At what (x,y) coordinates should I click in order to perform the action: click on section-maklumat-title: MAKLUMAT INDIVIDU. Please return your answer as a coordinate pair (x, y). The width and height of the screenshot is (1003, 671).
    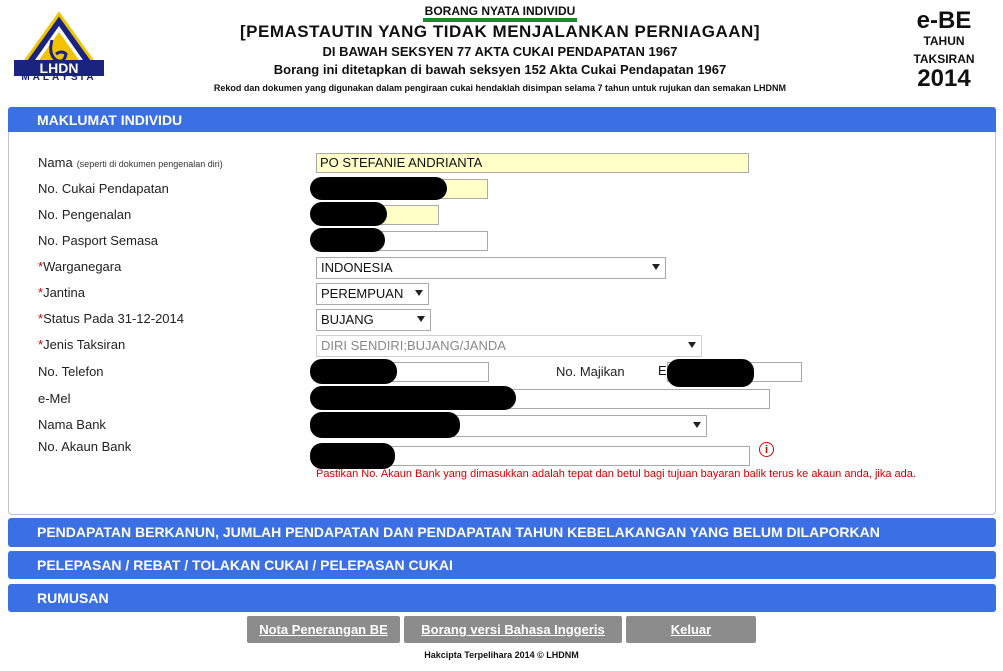
    Looking at the image, I should click on (110, 120).